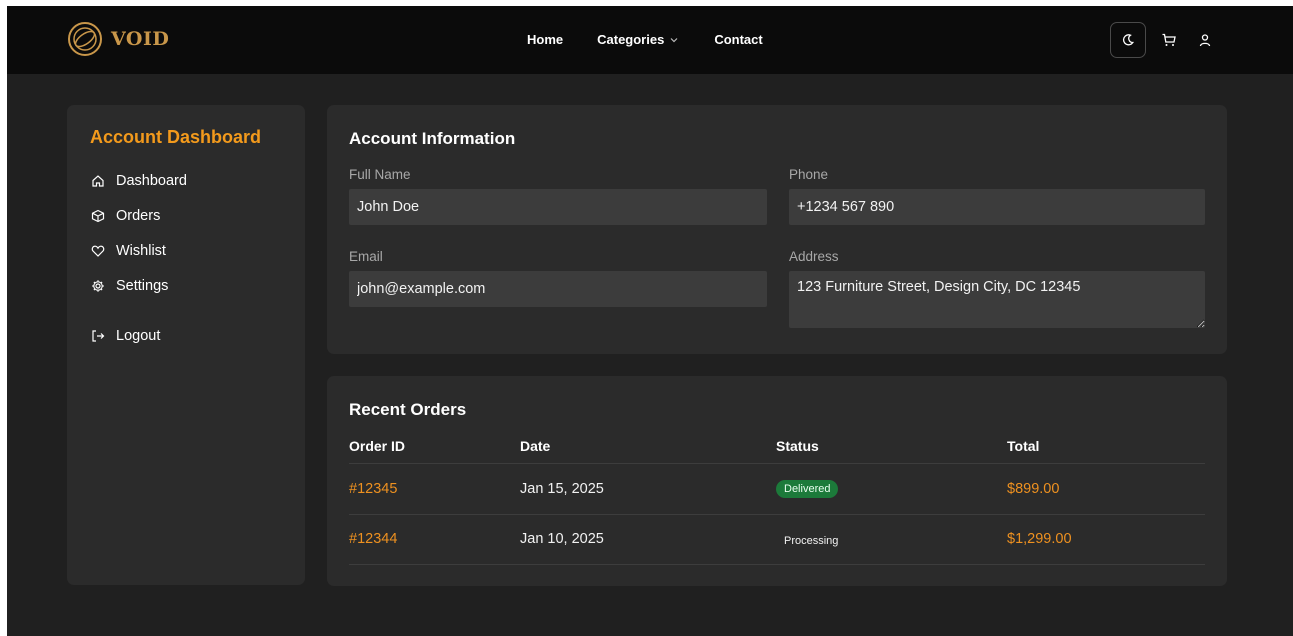  I want to click on nav-categories-label: Categories, so click(631, 39).